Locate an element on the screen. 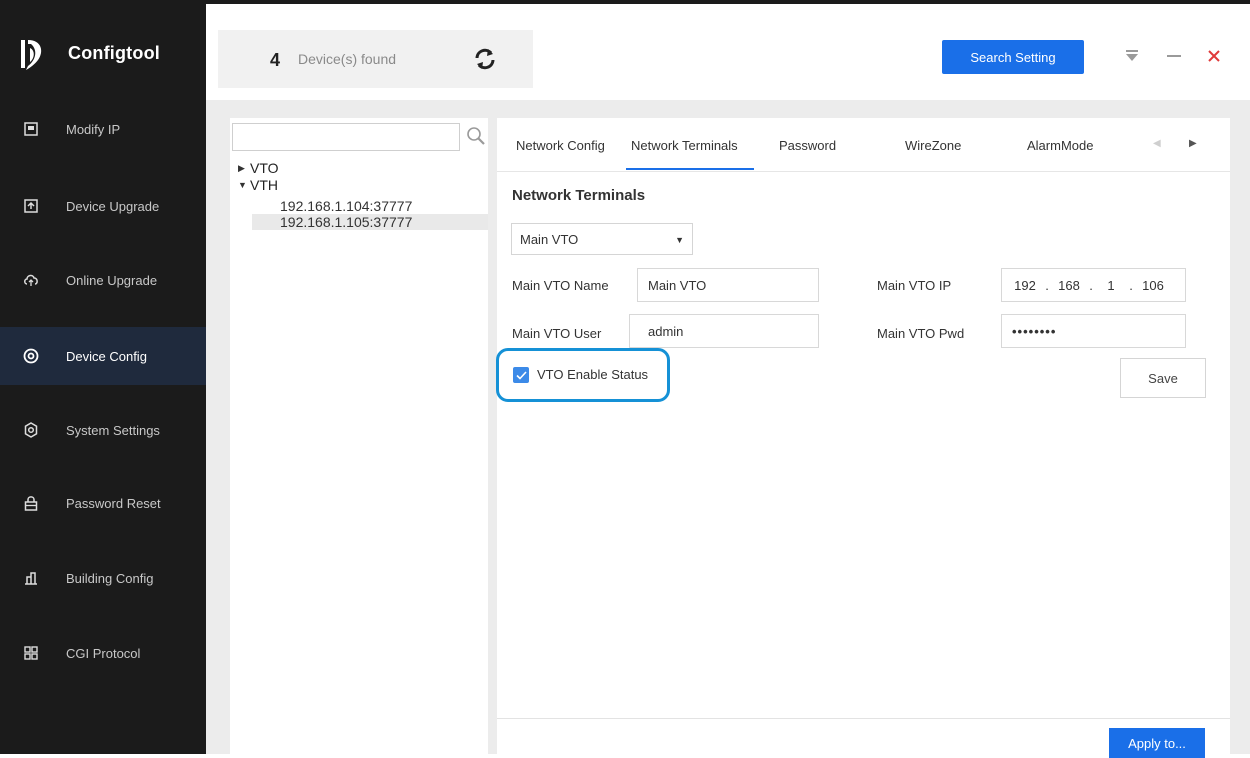 The height and width of the screenshot is (758, 1250). sidebar-item-online-upgrade: Online Upgrade is located at coordinates (103, 280).